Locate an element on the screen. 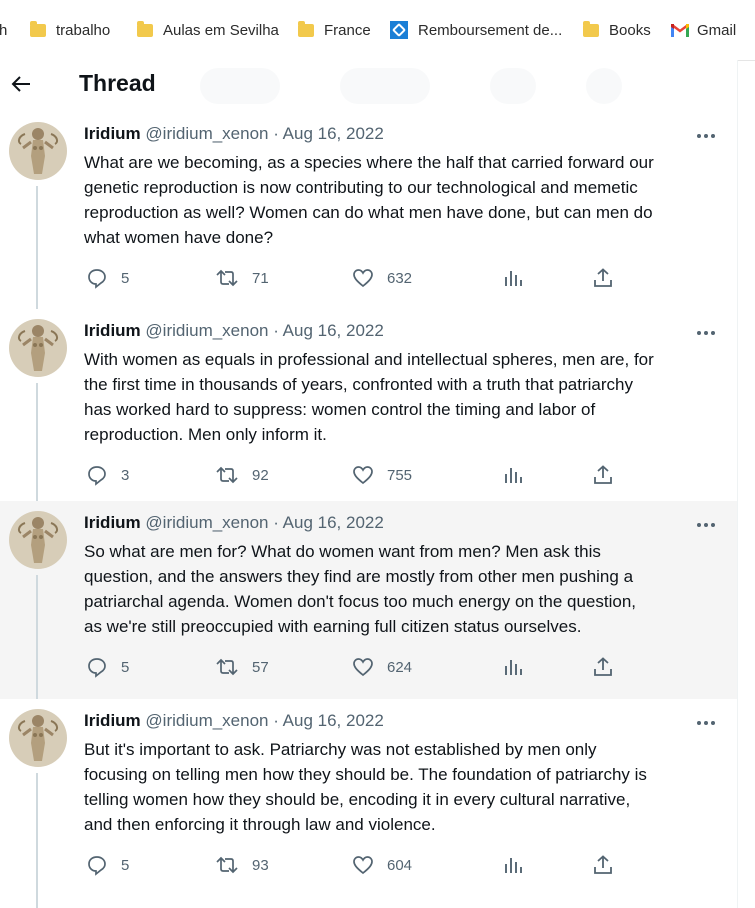  bookmark-aulas-em-sevilha: Aulas em Sevilha is located at coordinates (208, 30).